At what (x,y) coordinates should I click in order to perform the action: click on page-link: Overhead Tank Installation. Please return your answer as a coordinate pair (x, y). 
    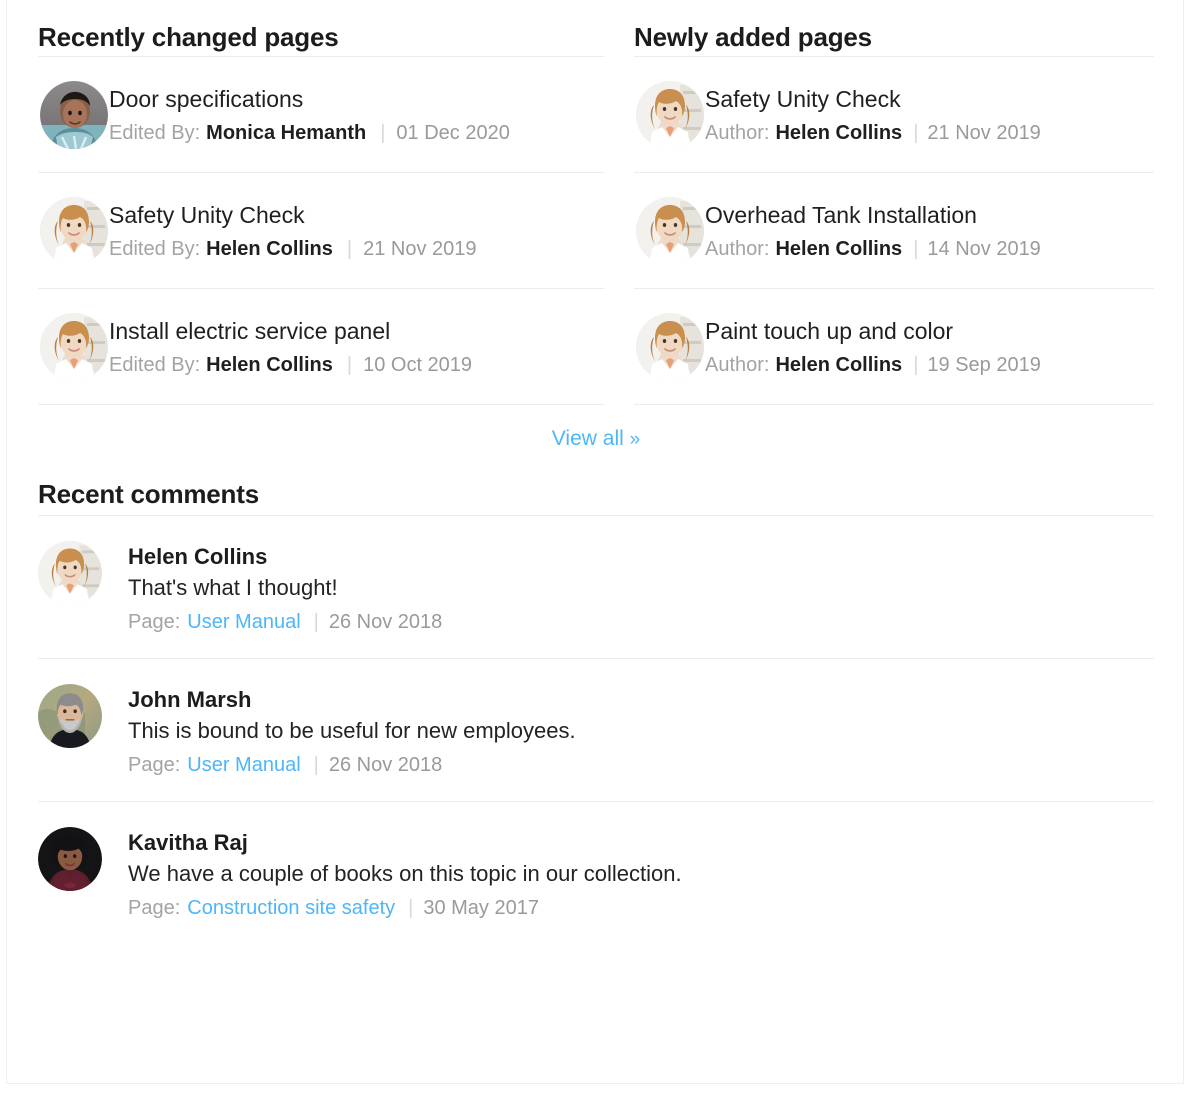
    Looking at the image, I should click on (929, 215).